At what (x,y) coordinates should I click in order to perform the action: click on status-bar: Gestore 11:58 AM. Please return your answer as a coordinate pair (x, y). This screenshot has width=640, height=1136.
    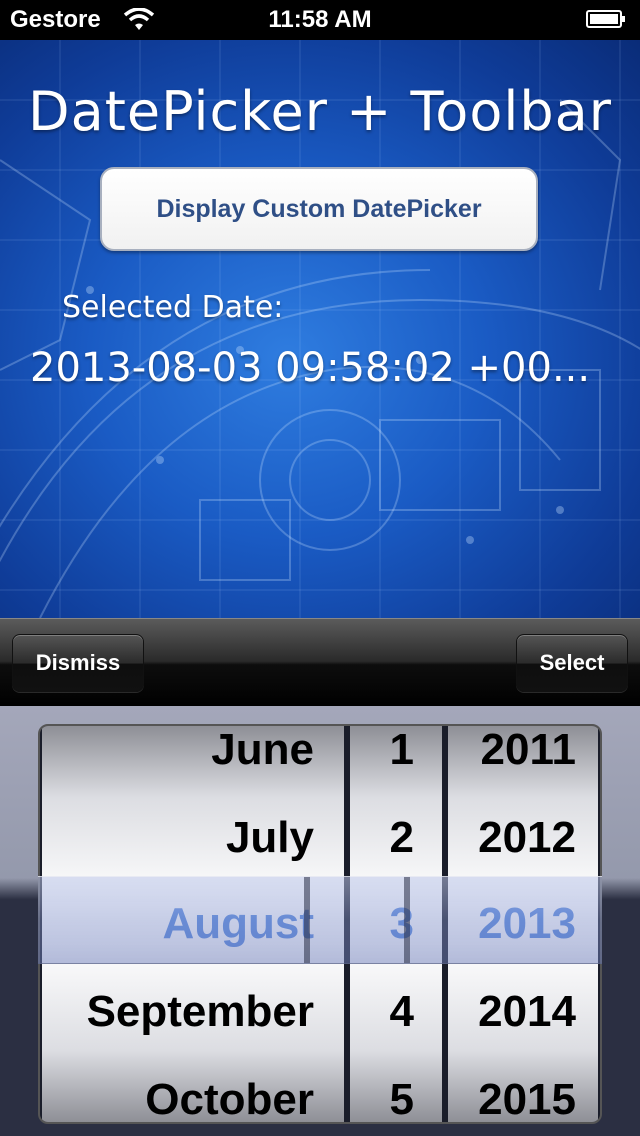
    Looking at the image, I should click on (320, 20).